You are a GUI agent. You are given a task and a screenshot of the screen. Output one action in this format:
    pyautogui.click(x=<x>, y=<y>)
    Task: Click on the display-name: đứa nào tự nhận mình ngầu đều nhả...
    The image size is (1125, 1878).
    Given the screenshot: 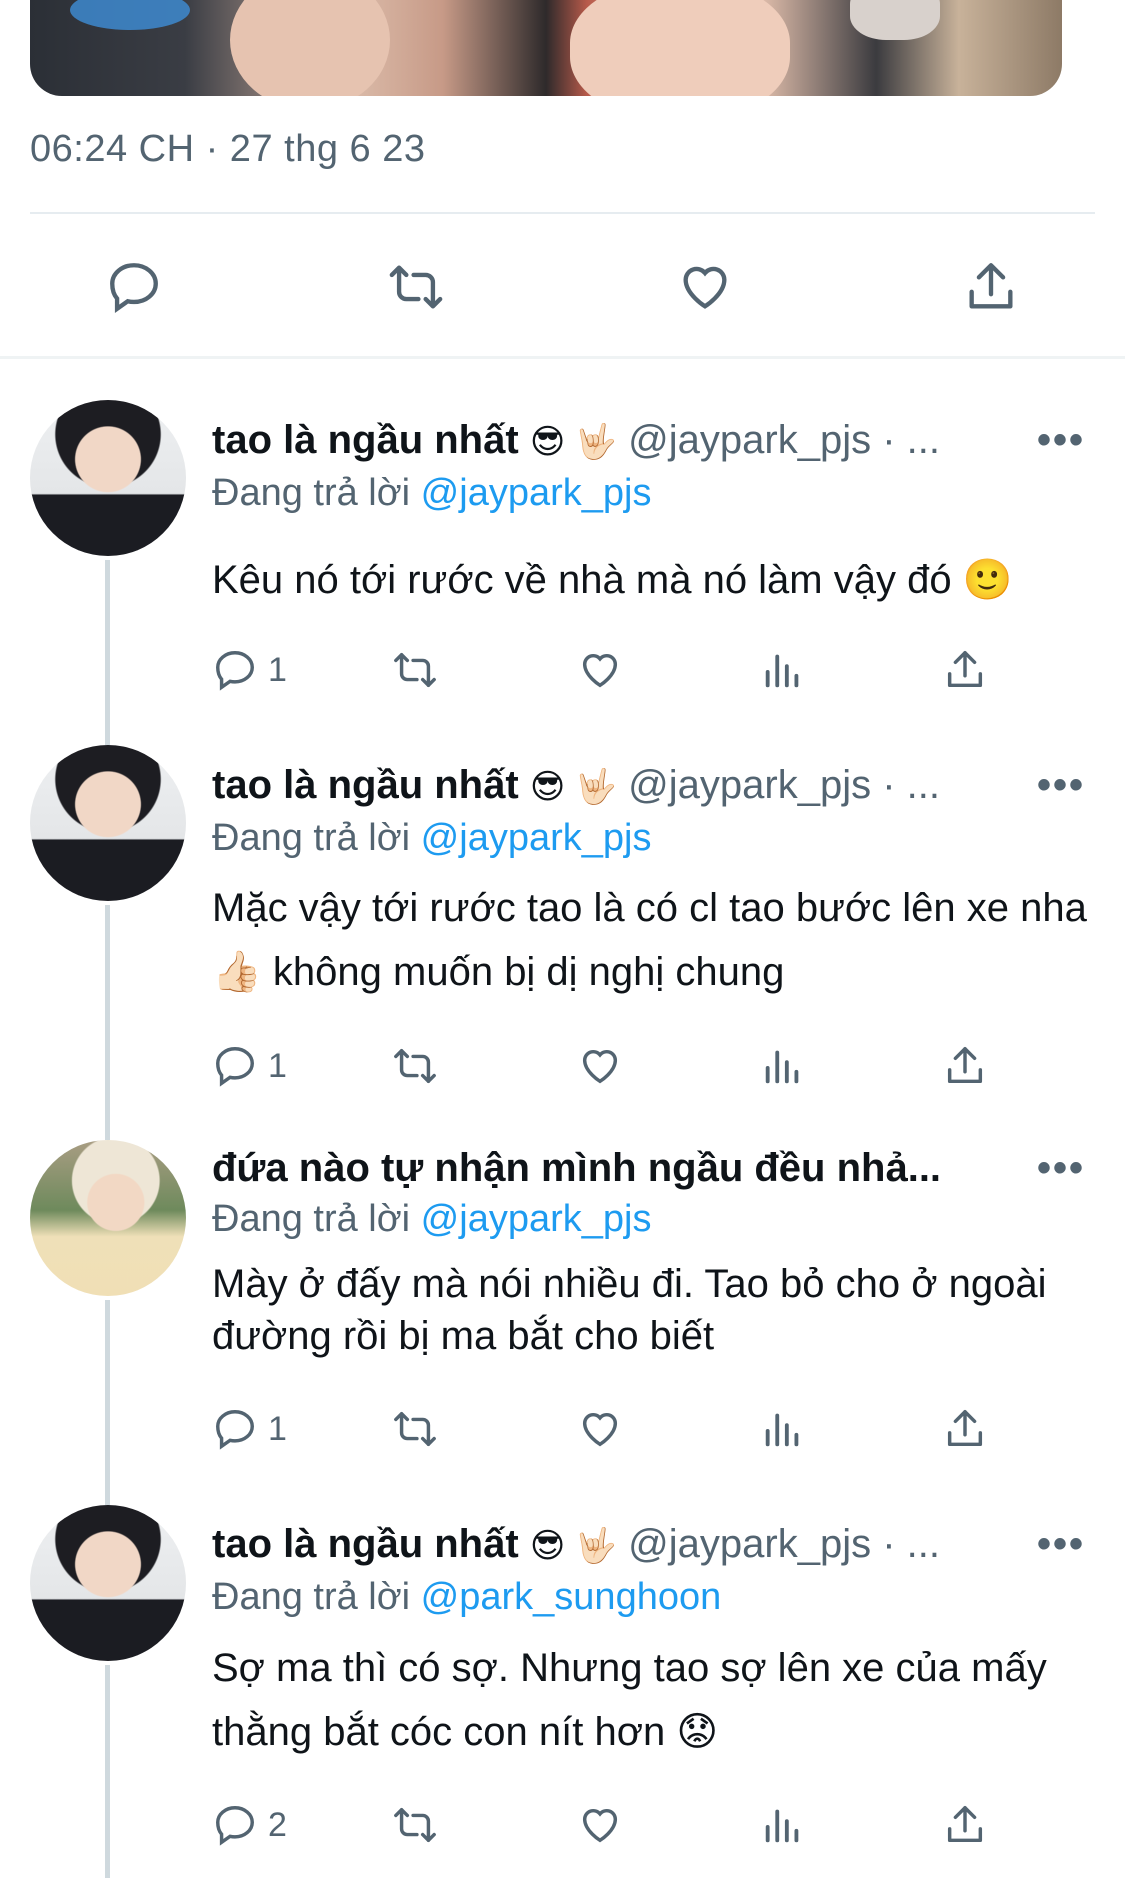 What is the action you would take?
    pyautogui.click(x=576, y=1168)
    